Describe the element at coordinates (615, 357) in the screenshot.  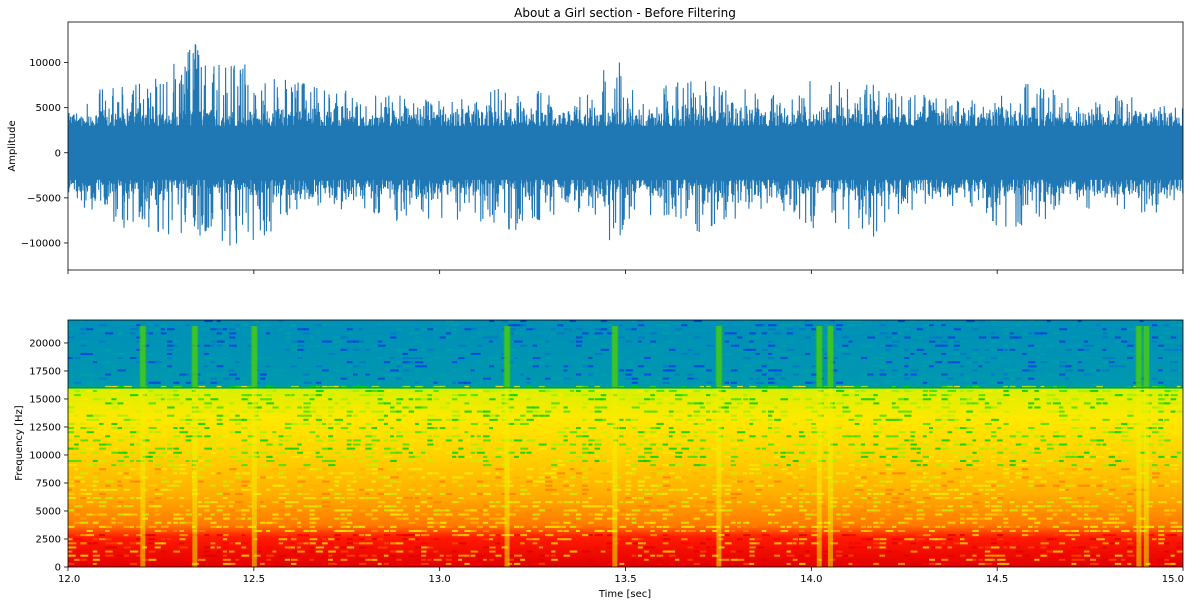
I see `spectrogram-transient-high` at that location.